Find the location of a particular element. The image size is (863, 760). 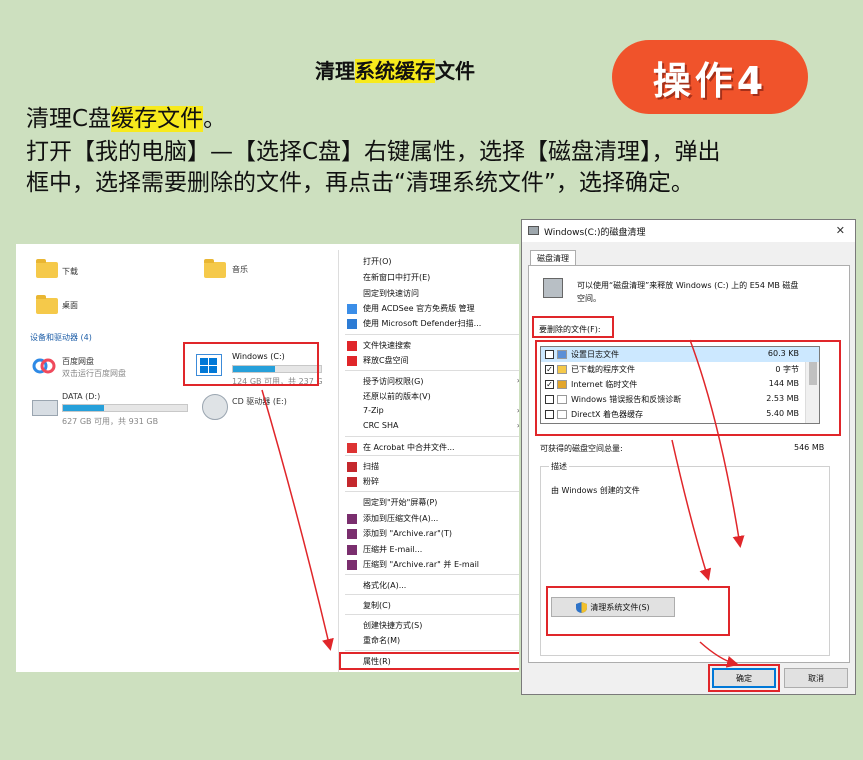

arrow-list-to-clean is located at coordinates (691, 510).